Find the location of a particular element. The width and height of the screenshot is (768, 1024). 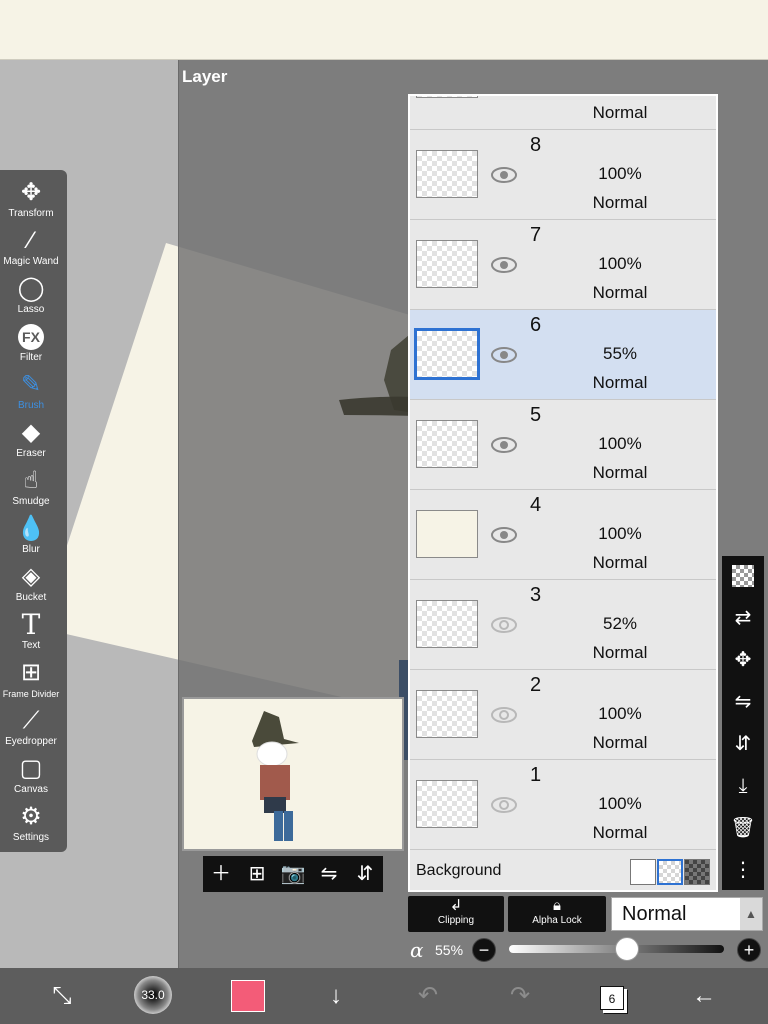

layer-row-4: 4 100% Normal is located at coordinates (563, 535).